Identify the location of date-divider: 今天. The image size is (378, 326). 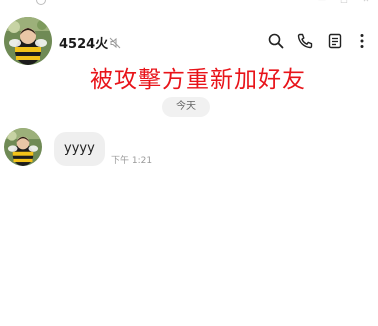
(186, 107).